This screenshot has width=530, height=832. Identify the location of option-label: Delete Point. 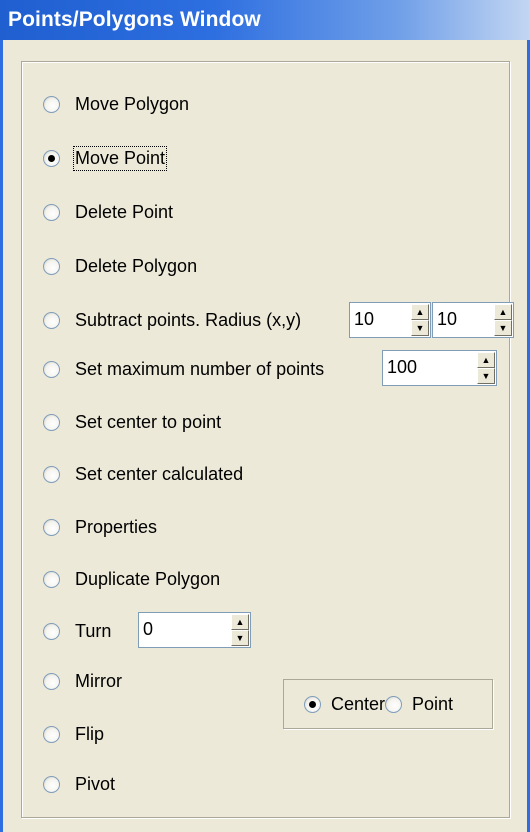
(124, 211).